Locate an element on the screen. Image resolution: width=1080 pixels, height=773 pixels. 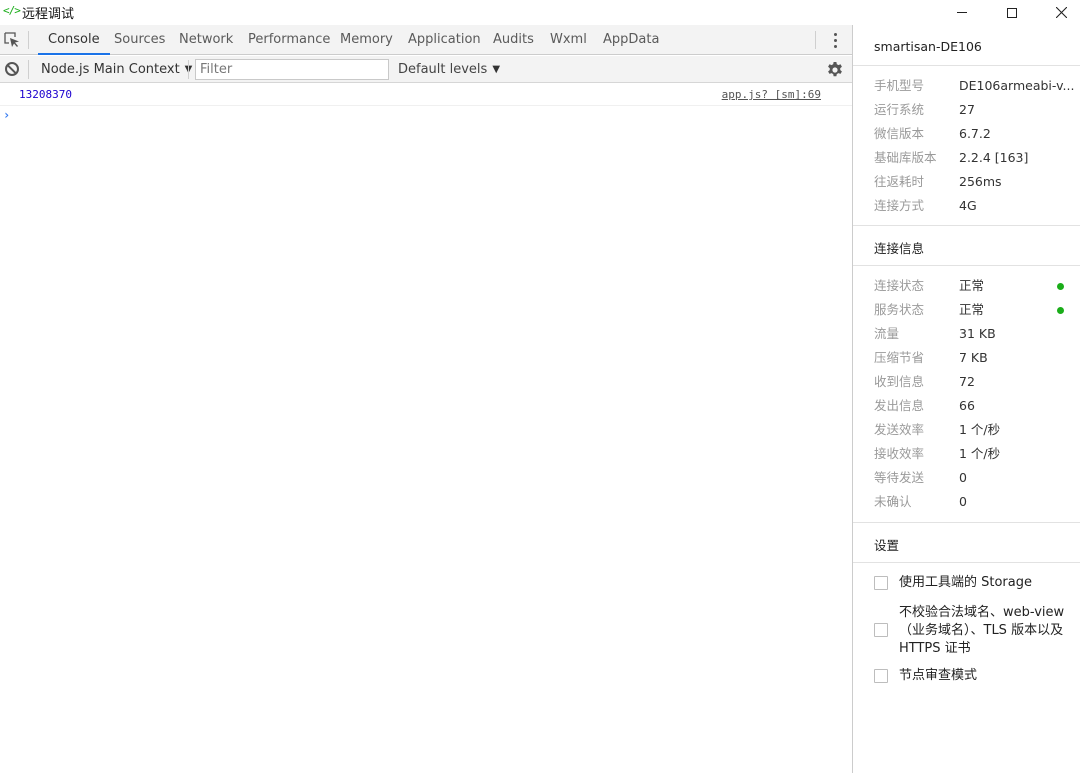
info-key: 压缩节省 is located at coordinates (899, 357).